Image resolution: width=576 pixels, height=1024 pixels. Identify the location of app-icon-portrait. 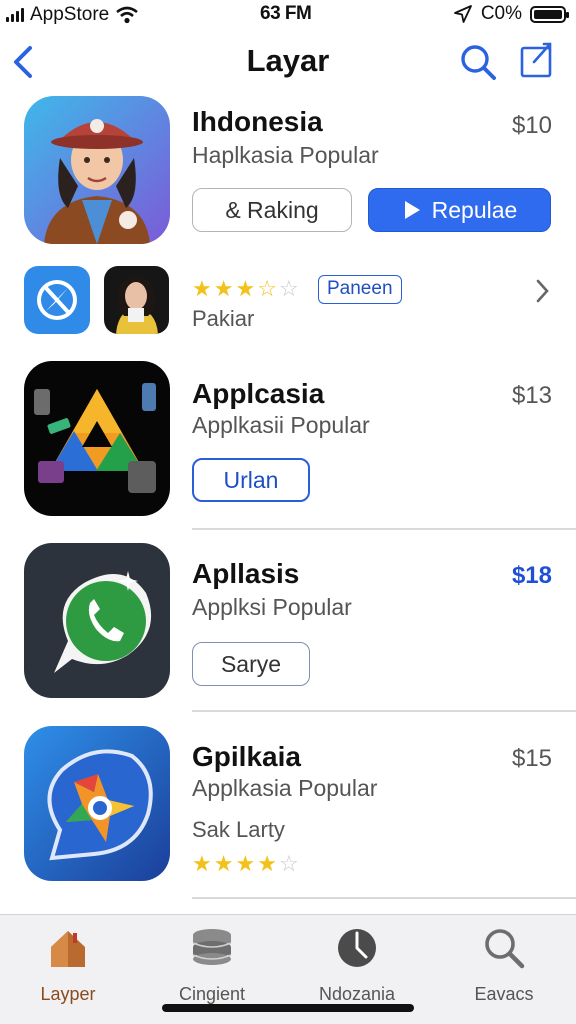
(136, 300).